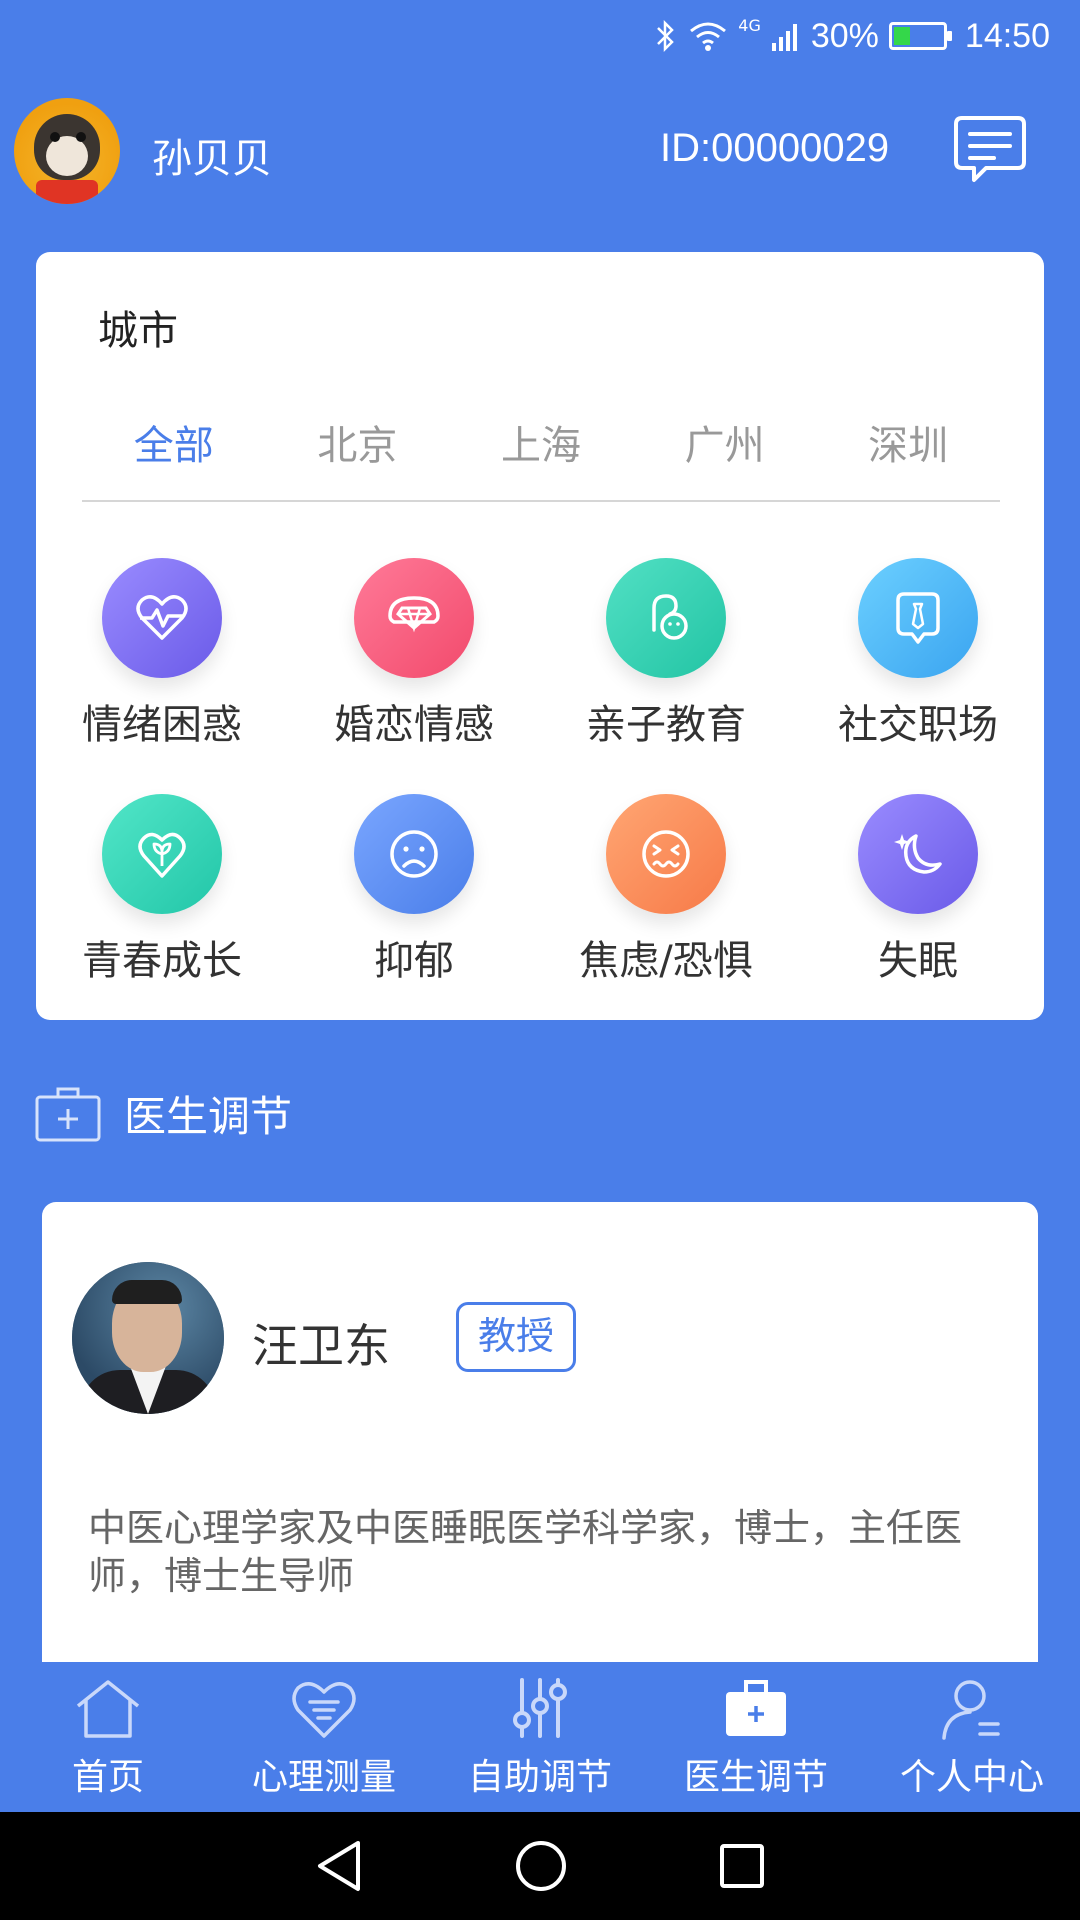 This screenshot has height=1920, width=1080. Describe the element at coordinates (784, 37) in the screenshot. I see `signal-icon` at that location.